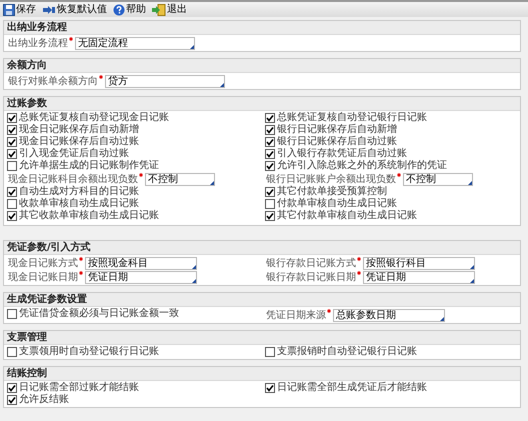  I want to click on checkbox-label: 支票报销时自动登记银行日记账, so click(347, 352).